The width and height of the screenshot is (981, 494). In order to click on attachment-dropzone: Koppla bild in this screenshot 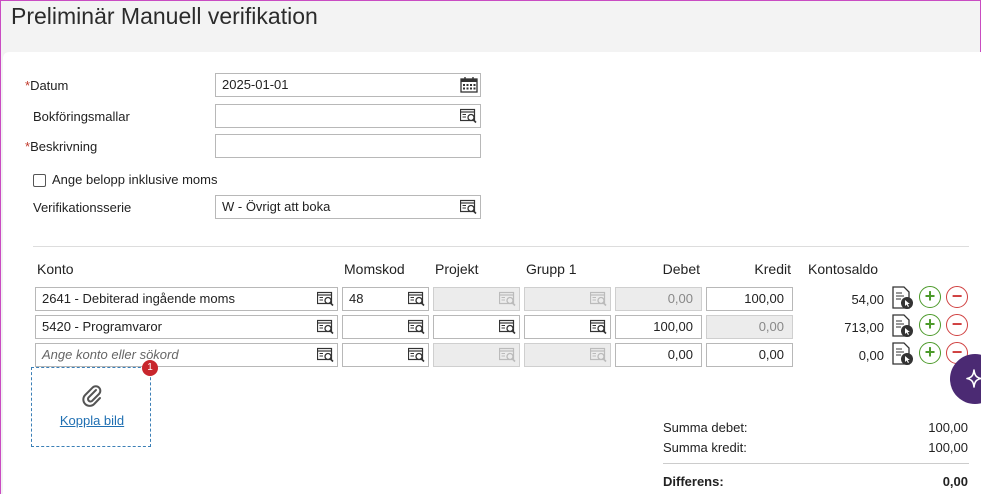, I will do `click(91, 407)`.